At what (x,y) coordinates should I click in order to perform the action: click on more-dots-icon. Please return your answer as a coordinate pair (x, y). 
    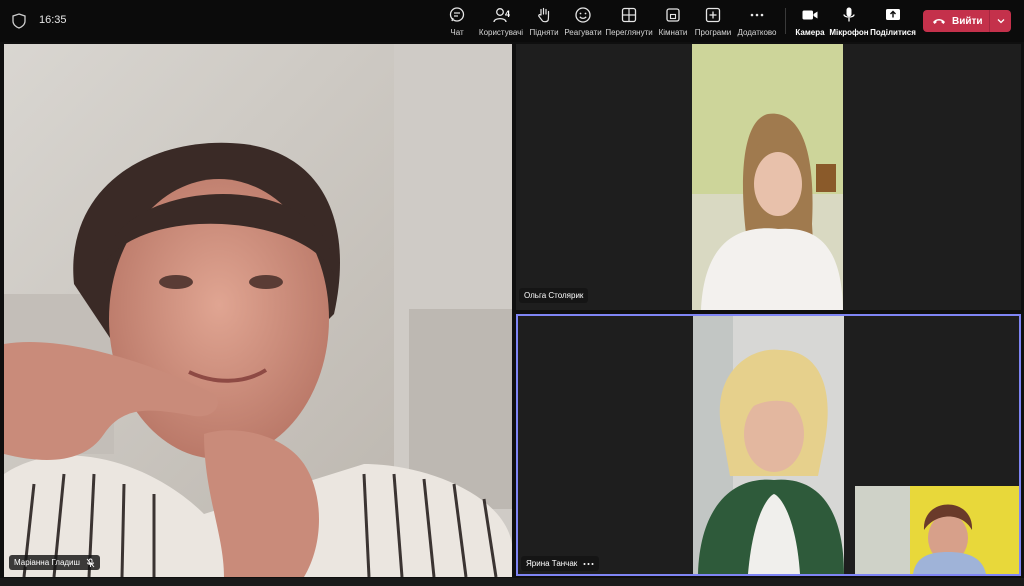
    Looking at the image, I should click on (757, 15).